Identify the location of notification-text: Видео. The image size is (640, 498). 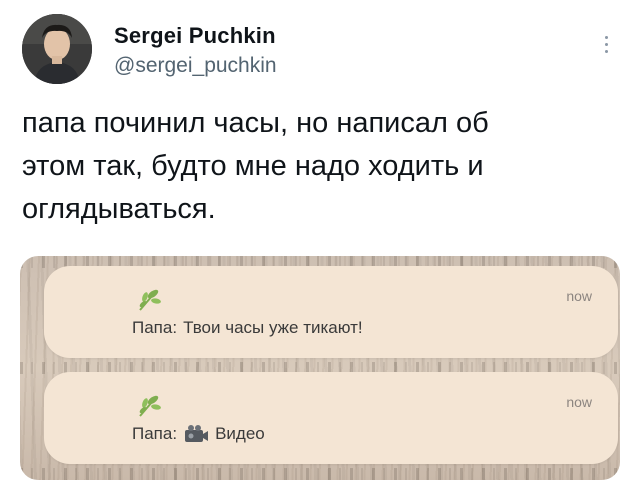
(240, 433).